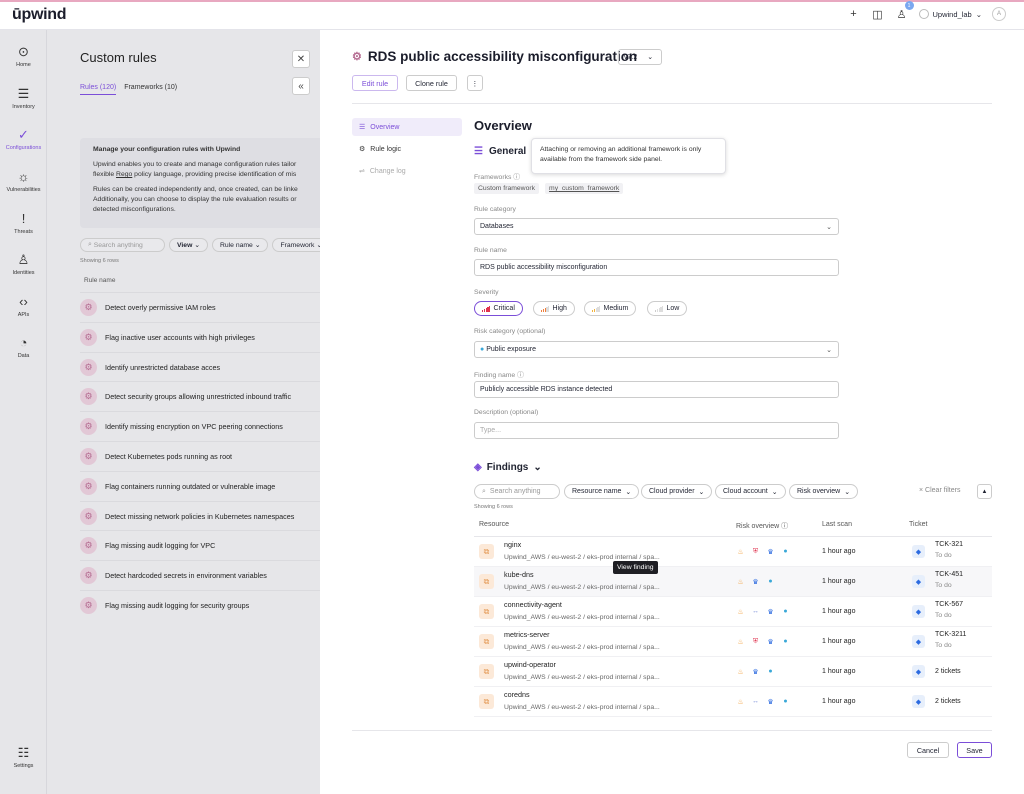  What do you see at coordinates (23, 301) in the screenshot?
I see `code-icon: ‹›` at bounding box center [23, 301].